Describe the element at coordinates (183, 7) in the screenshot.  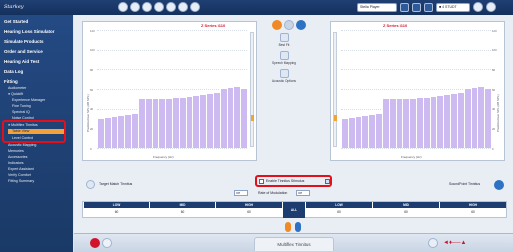
I see `gear-icon` at that location.